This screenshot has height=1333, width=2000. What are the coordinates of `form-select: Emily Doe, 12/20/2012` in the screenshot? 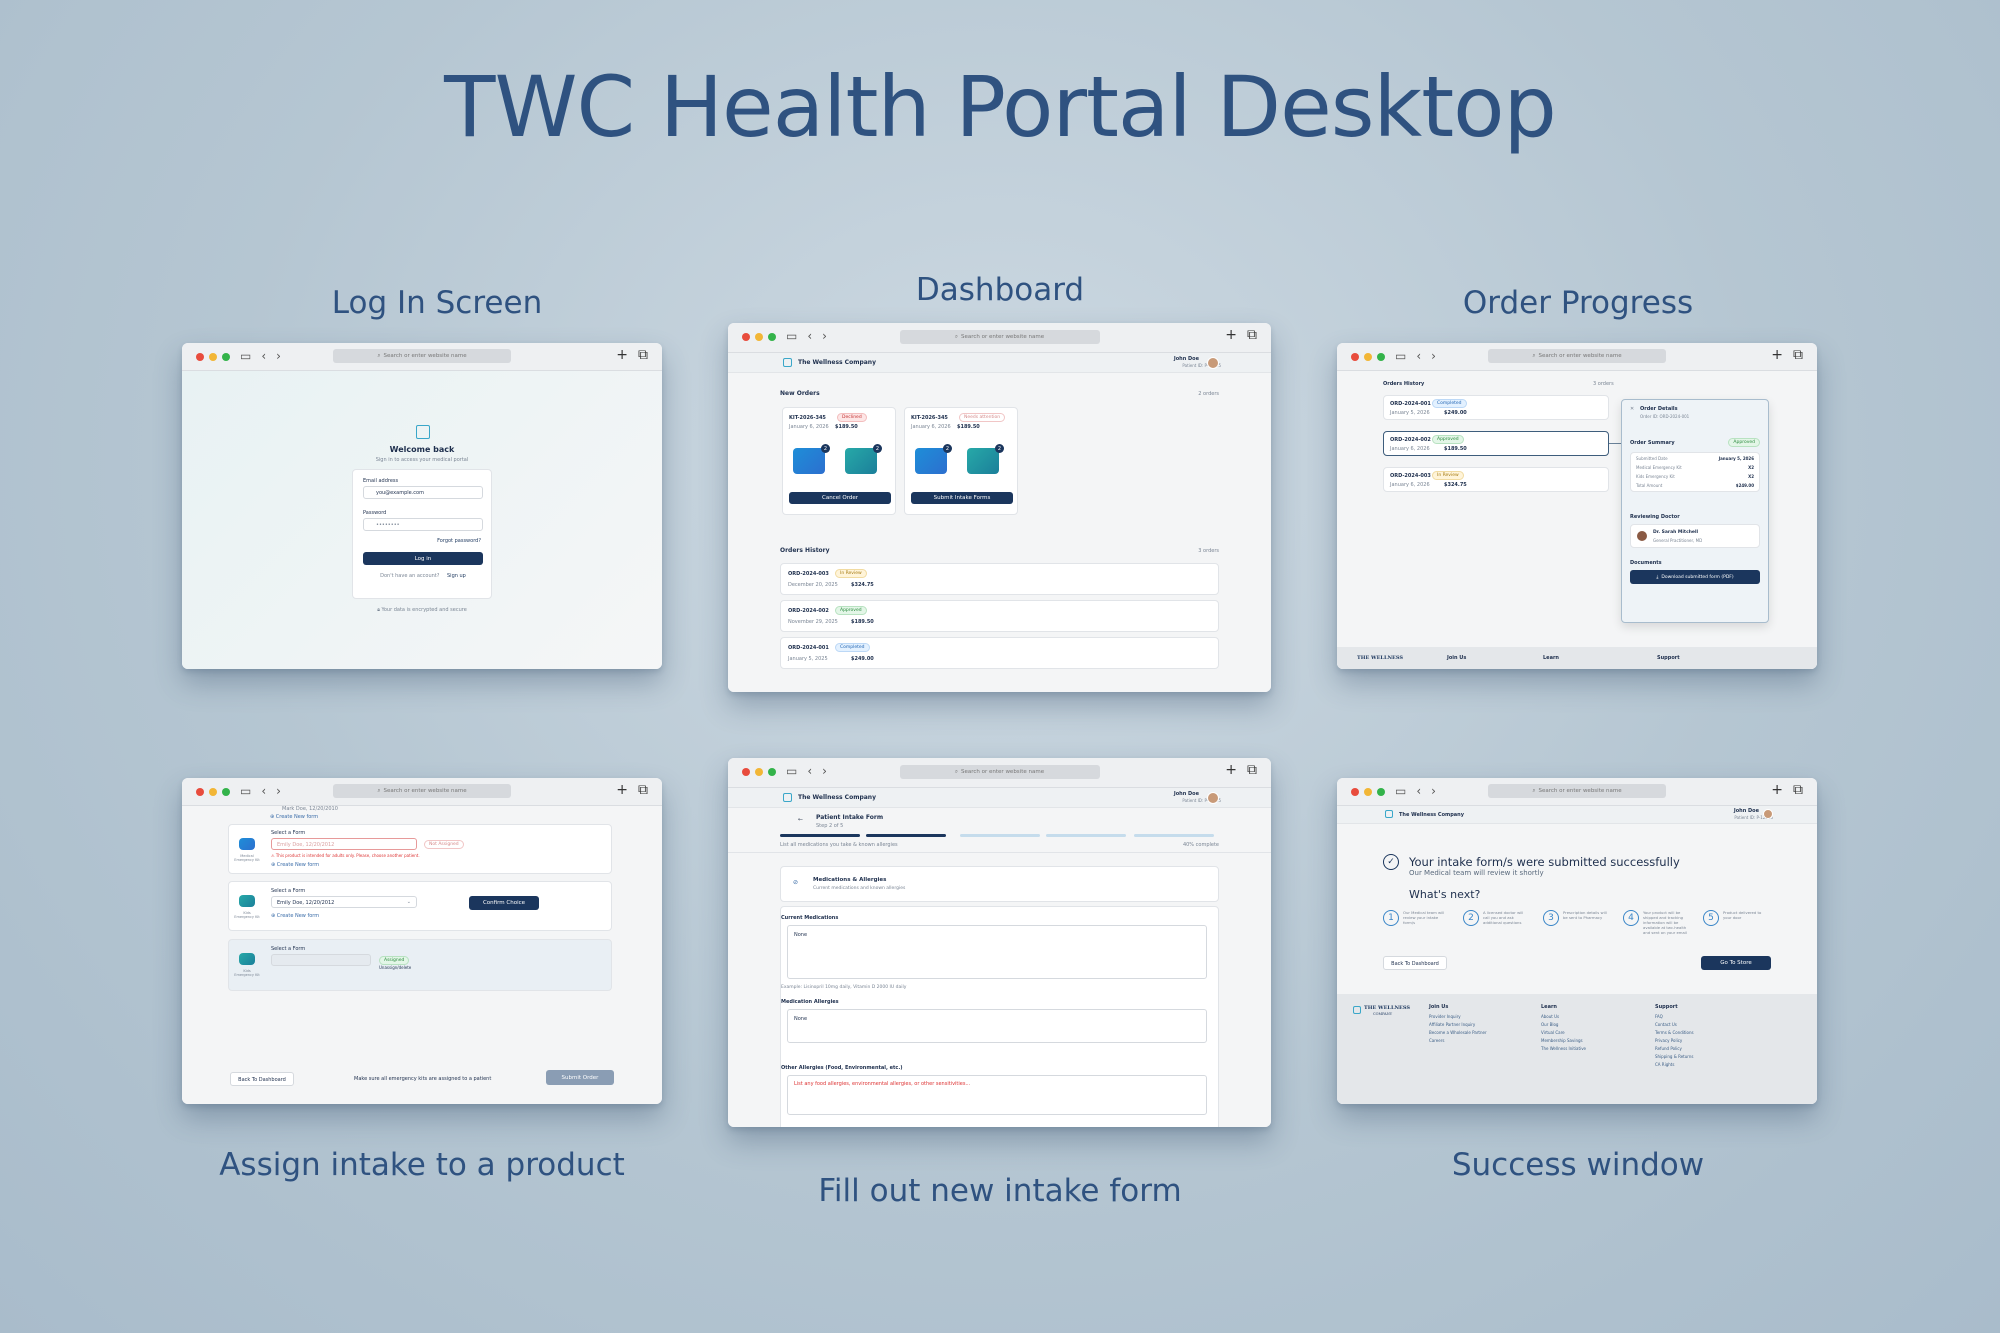 It's located at (344, 844).